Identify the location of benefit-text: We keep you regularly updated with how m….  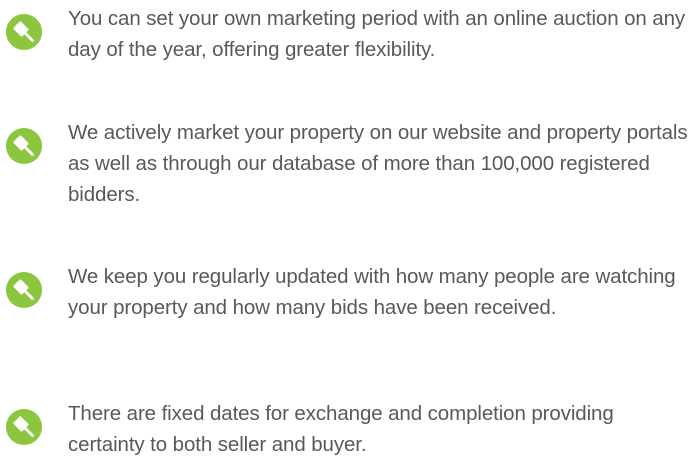
(372, 292).